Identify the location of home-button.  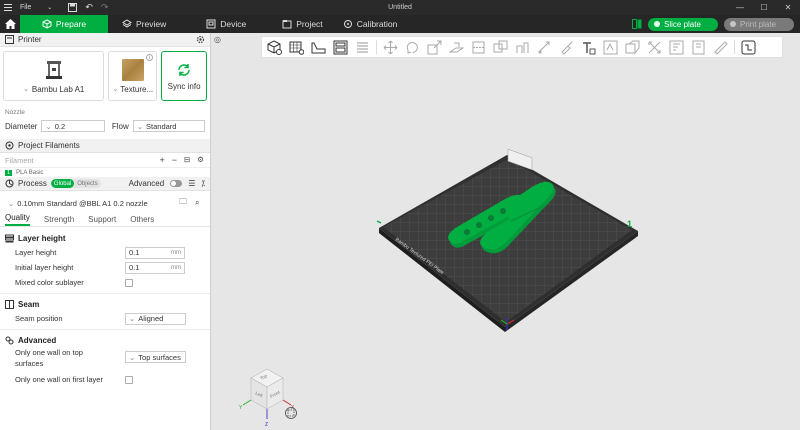
(10, 24).